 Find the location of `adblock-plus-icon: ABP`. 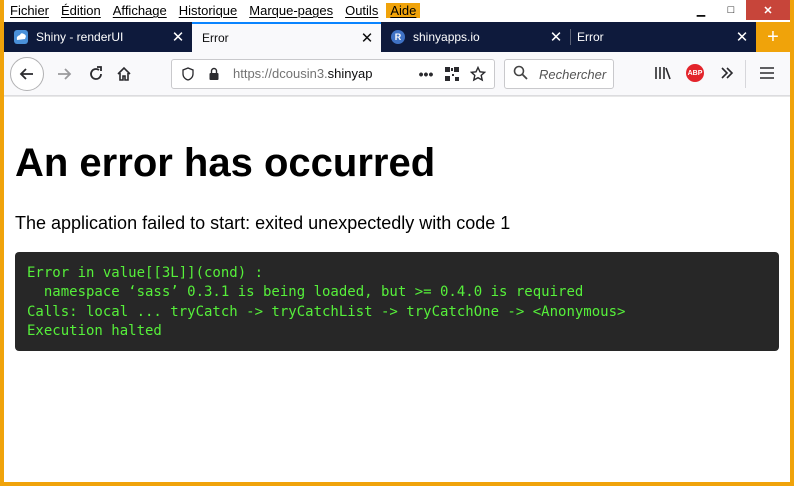

adblock-plus-icon: ABP is located at coordinates (695, 73).